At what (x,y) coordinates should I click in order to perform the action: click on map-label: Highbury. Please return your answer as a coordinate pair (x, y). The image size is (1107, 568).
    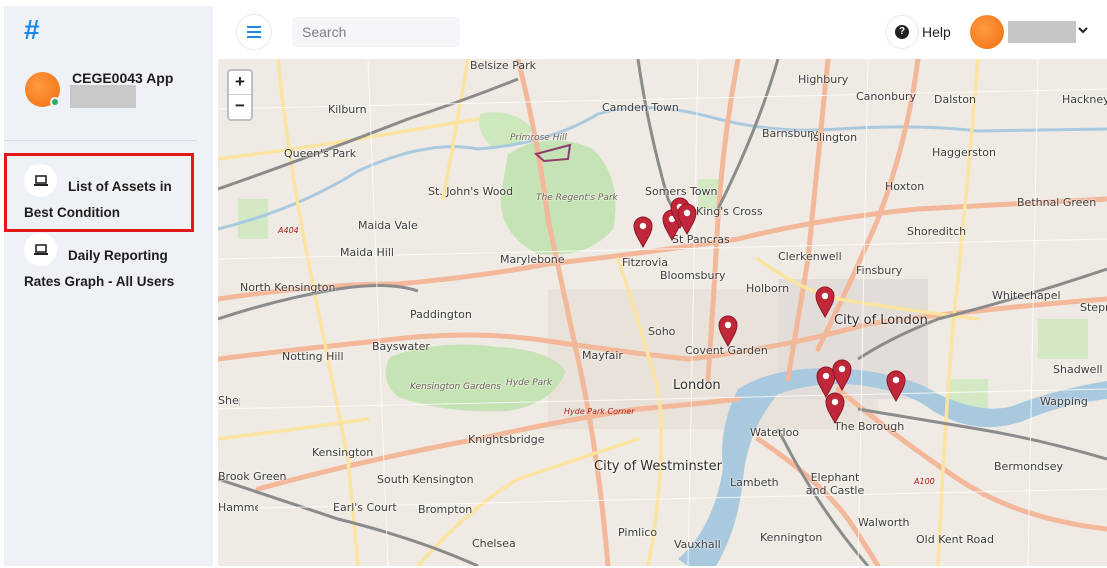
    Looking at the image, I should click on (823, 79).